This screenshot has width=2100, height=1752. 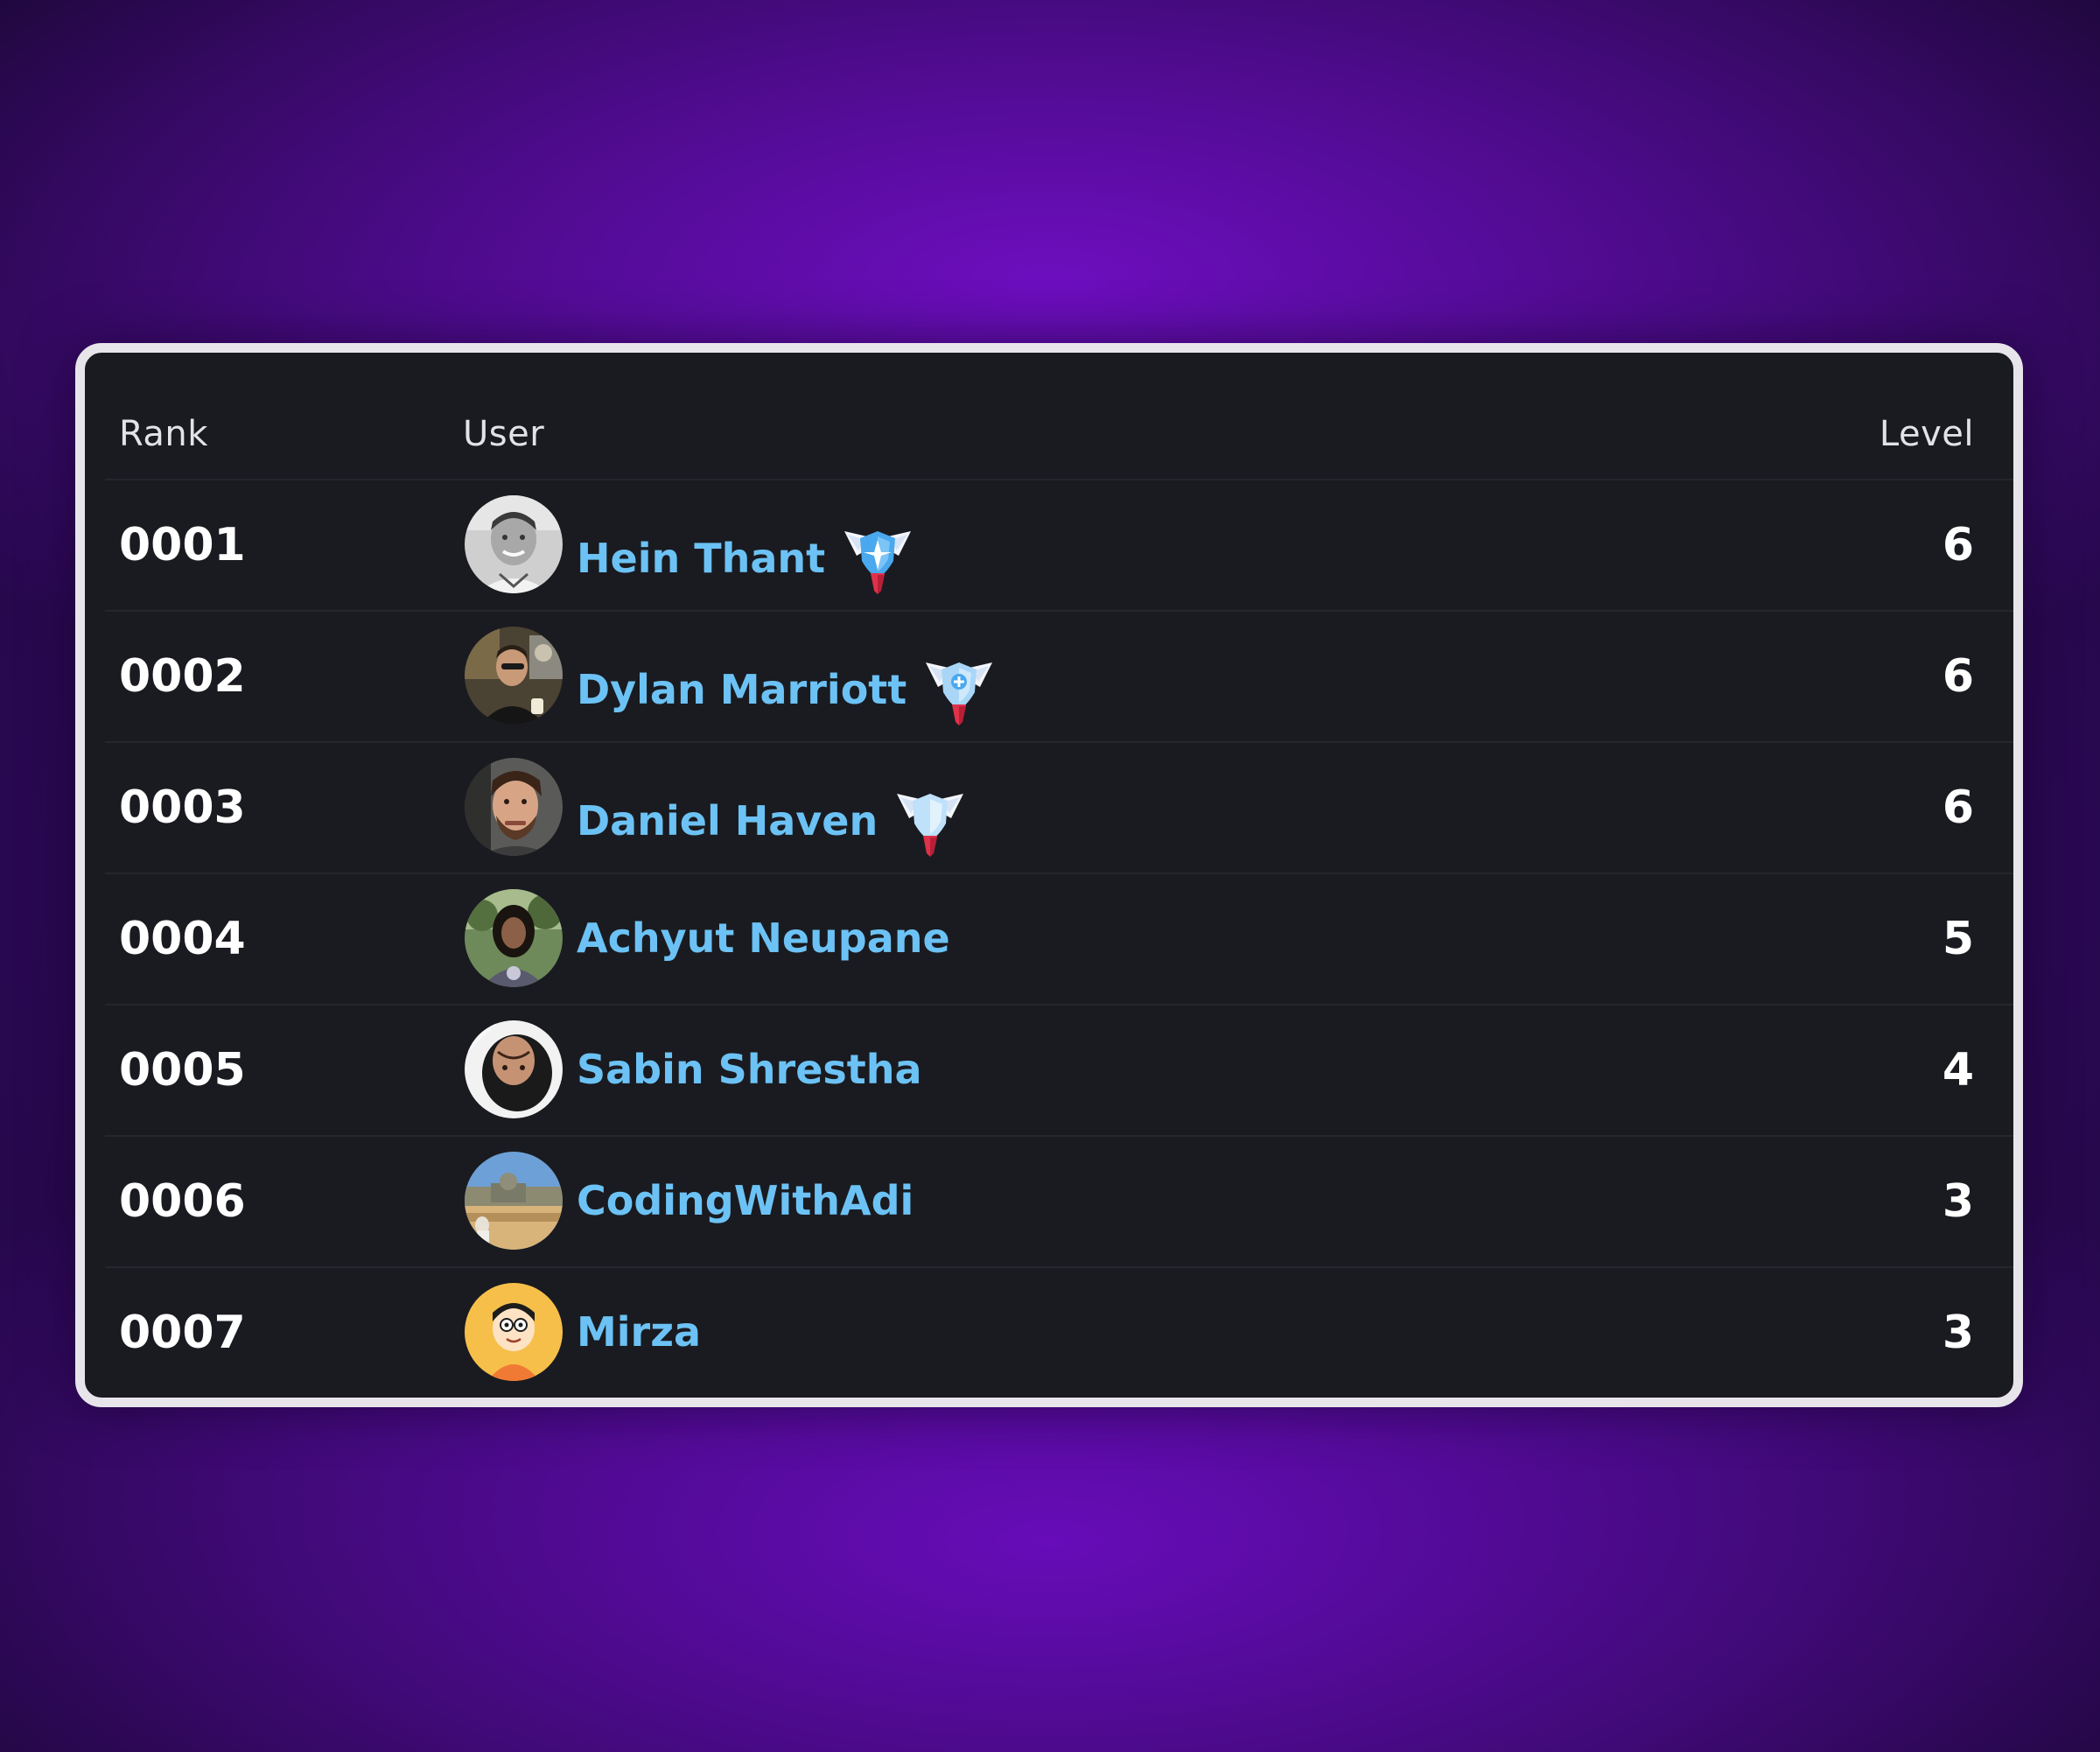 I want to click on username-text: Achyut Neupane, so click(x=763, y=938).